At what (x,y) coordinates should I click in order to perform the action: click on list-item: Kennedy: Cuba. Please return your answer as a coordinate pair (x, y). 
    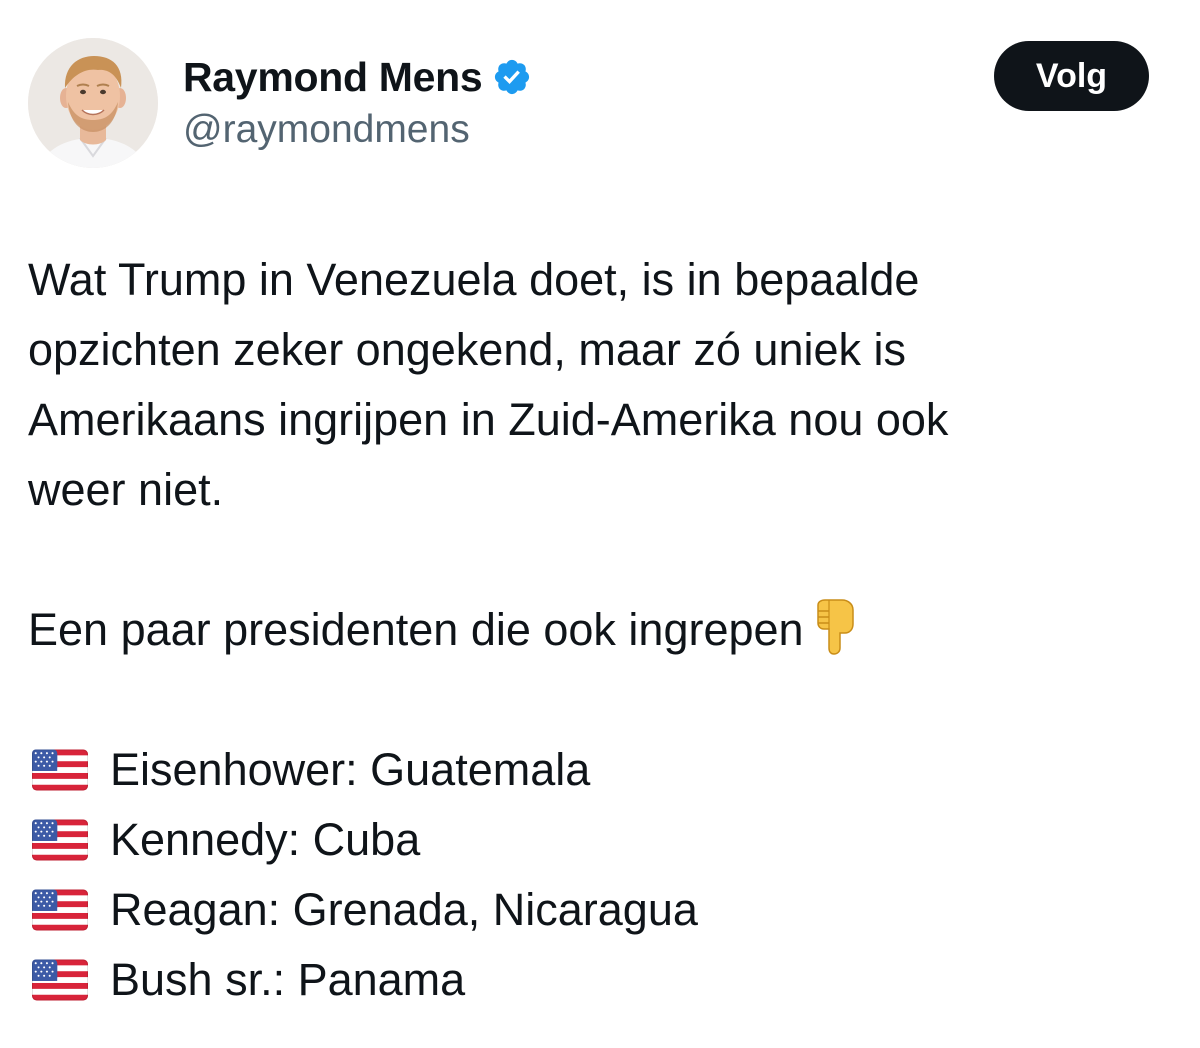
    Looking at the image, I should click on (593, 840).